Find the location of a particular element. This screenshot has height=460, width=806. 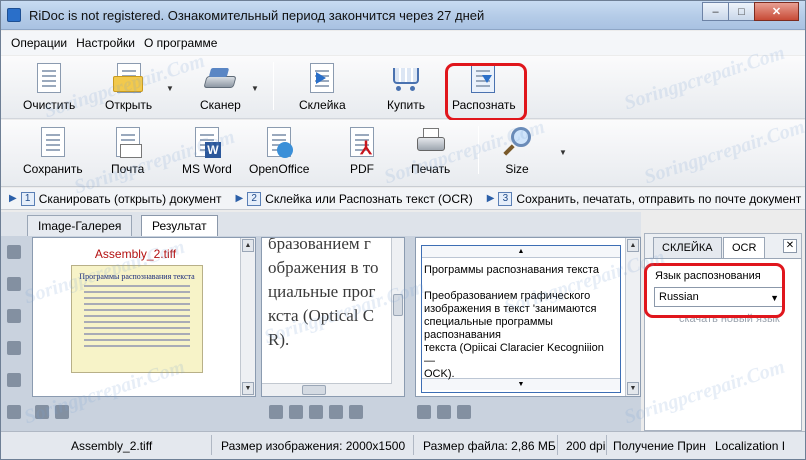

menu-operations: Операции is located at coordinates (39, 43).